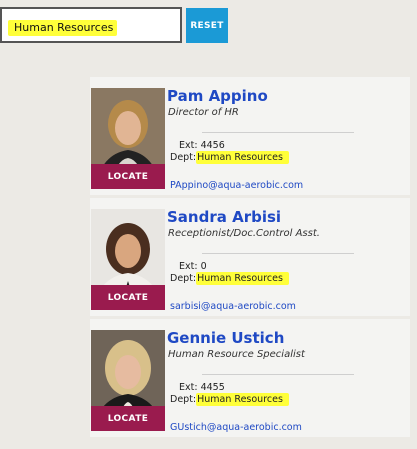 This screenshot has width=417, height=449. What do you see at coordinates (207, 25) in the screenshot?
I see `reset-button: RESET` at bounding box center [207, 25].